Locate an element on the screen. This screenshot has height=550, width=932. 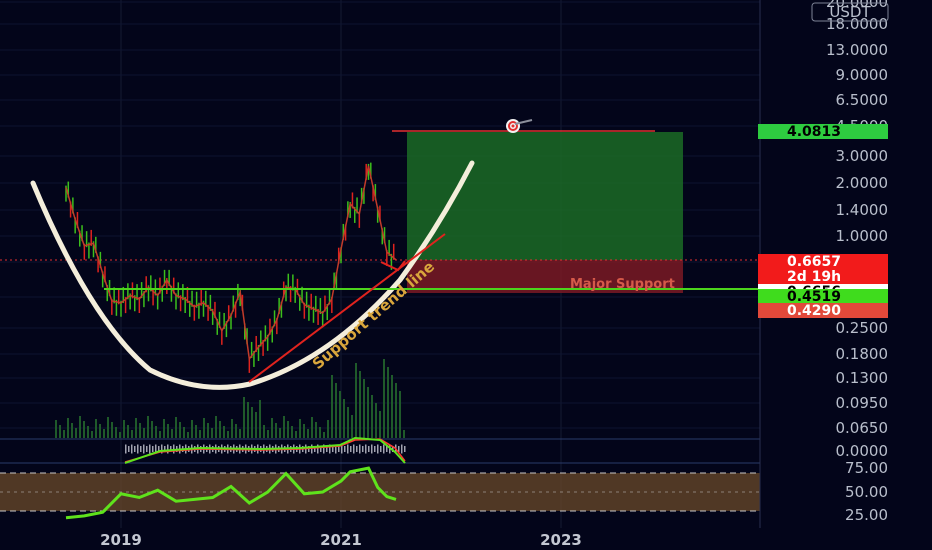
badge-current: 0.6657 2d 19h is located at coordinates (823, 269).